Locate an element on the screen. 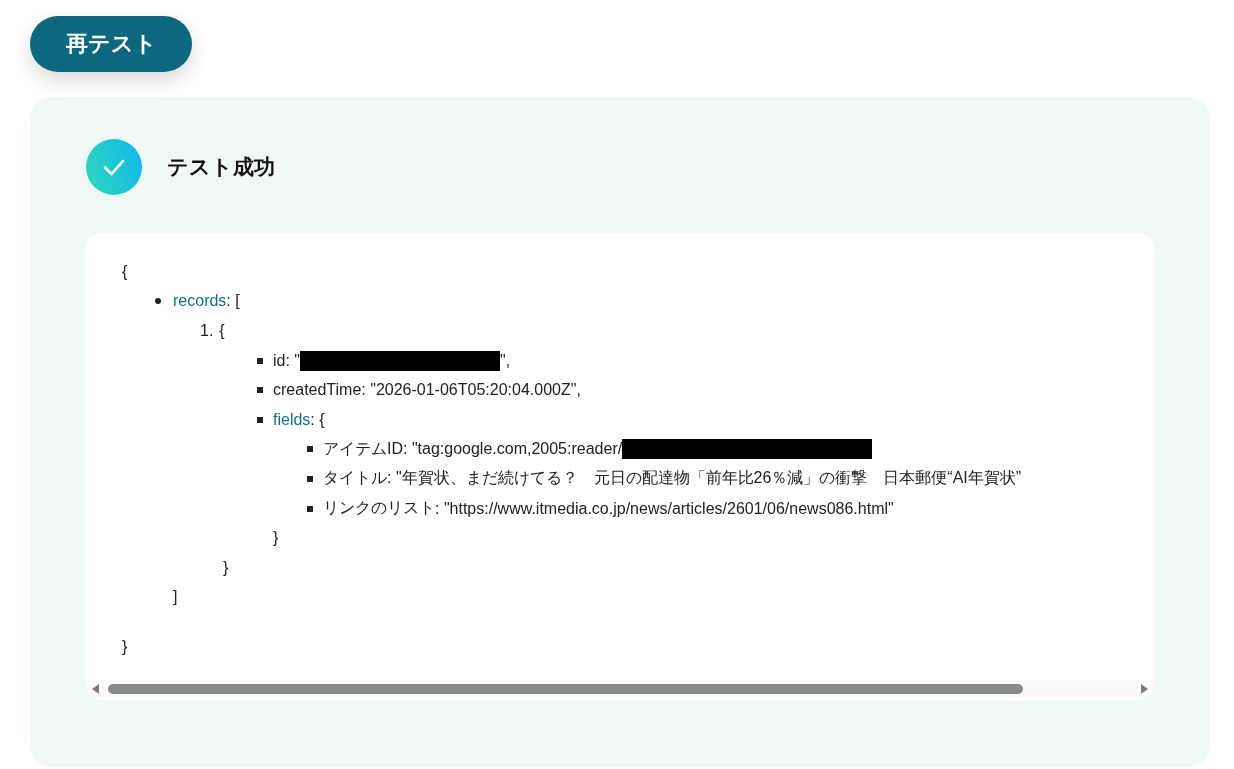 Image resolution: width=1234 pixels, height=769 pixels. json-value: : "https://www.itmedia.co.jp/news/articles/2601/06/news086.html" is located at coordinates (664, 508).